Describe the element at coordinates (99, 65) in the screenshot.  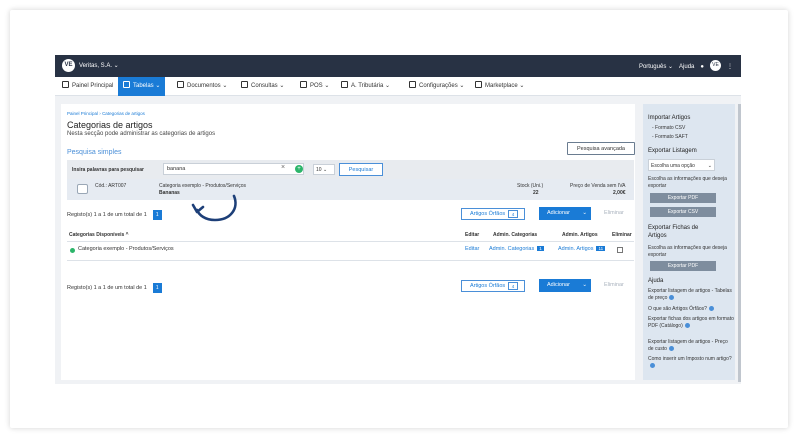
I see `company-selector: Veritas, S.A. ⌄` at that location.